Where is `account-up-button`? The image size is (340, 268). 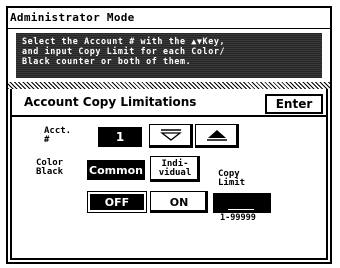 account-up-button is located at coordinates (217, 136).